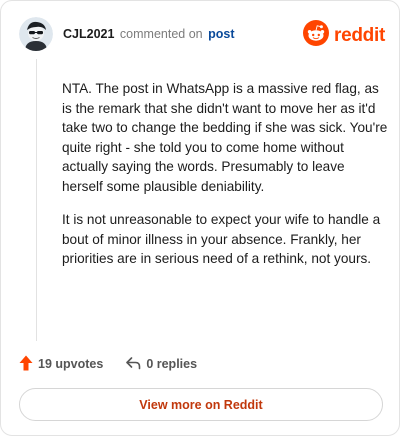  What do you see at coordinates (221, 34) in the screenshot?
I see `post-link: post` at bounding box center [221, 34].